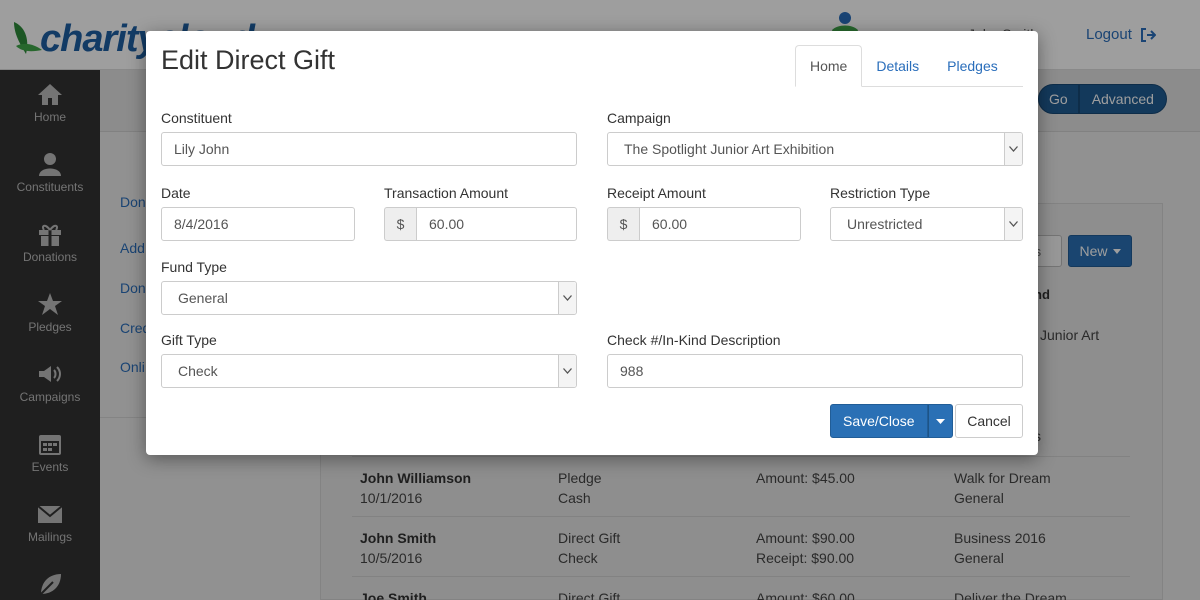 The height and width of the screenshot is (600, 1200). Describe the element at coordinates (897, 66) in the screenshot. I see `tab-details: Details` at that location.